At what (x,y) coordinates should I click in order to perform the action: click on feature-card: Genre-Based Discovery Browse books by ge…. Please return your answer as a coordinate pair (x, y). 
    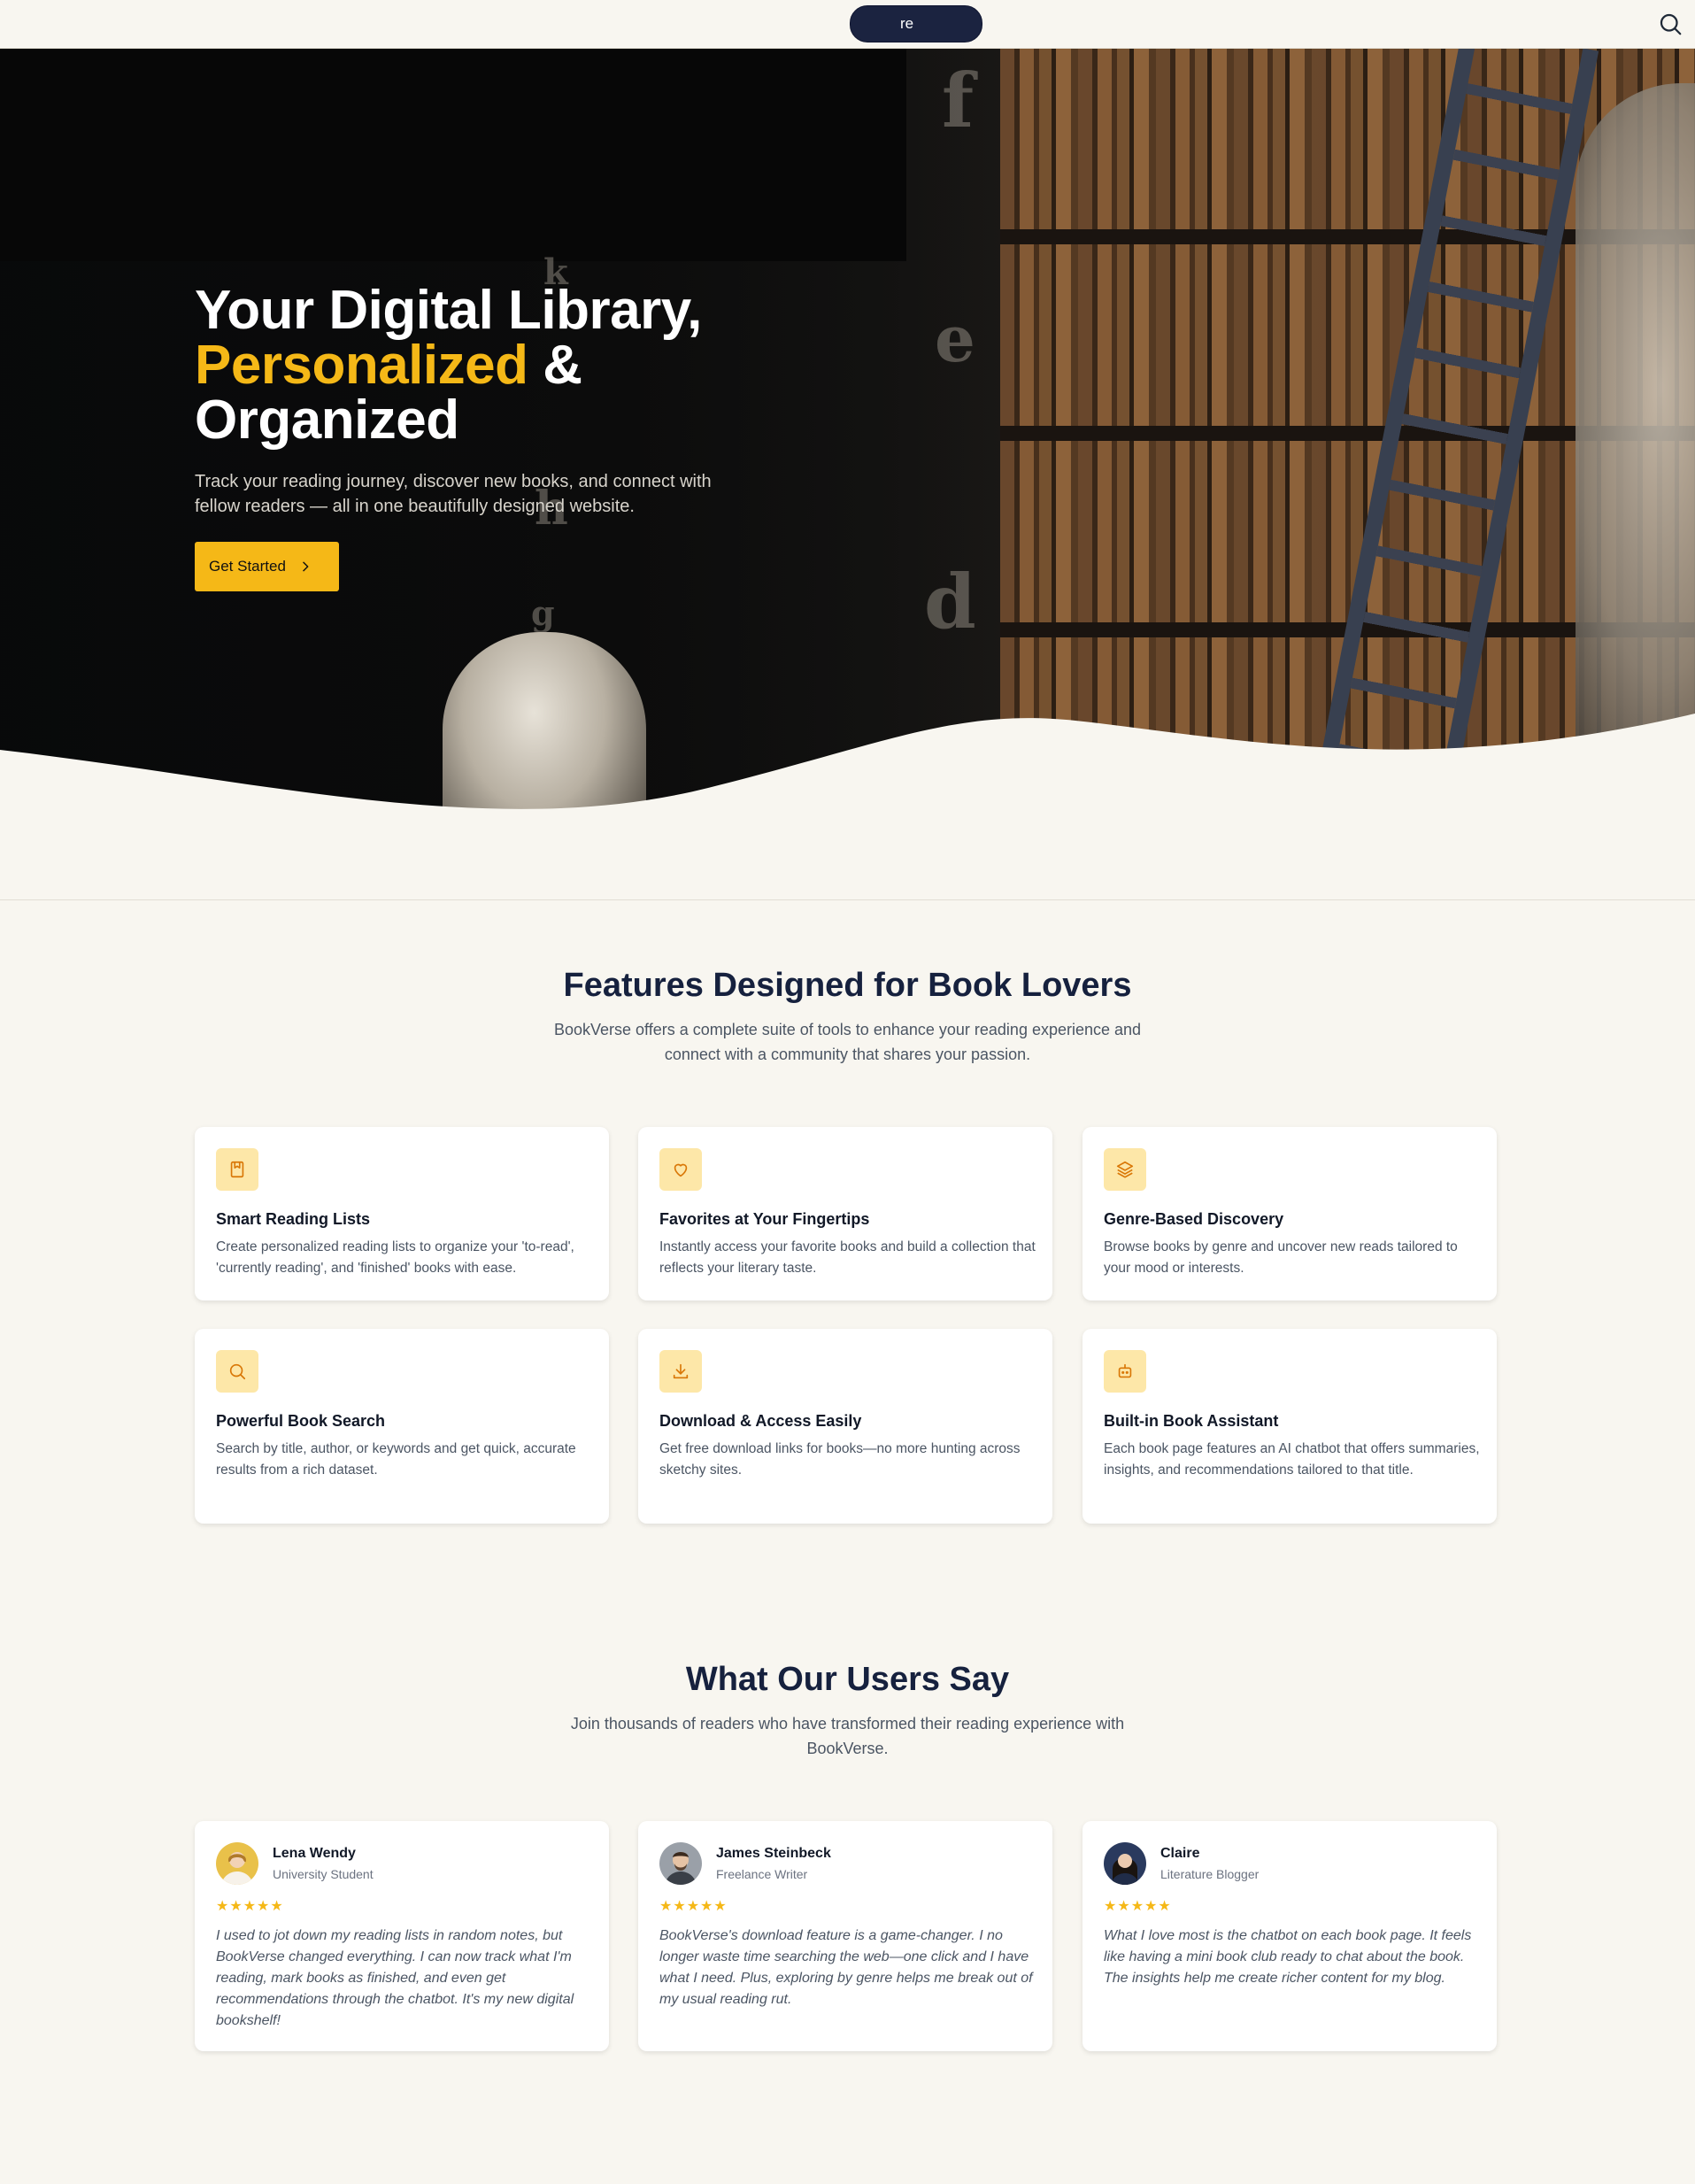
    Looking at the image, I should click on (1290, 1213).